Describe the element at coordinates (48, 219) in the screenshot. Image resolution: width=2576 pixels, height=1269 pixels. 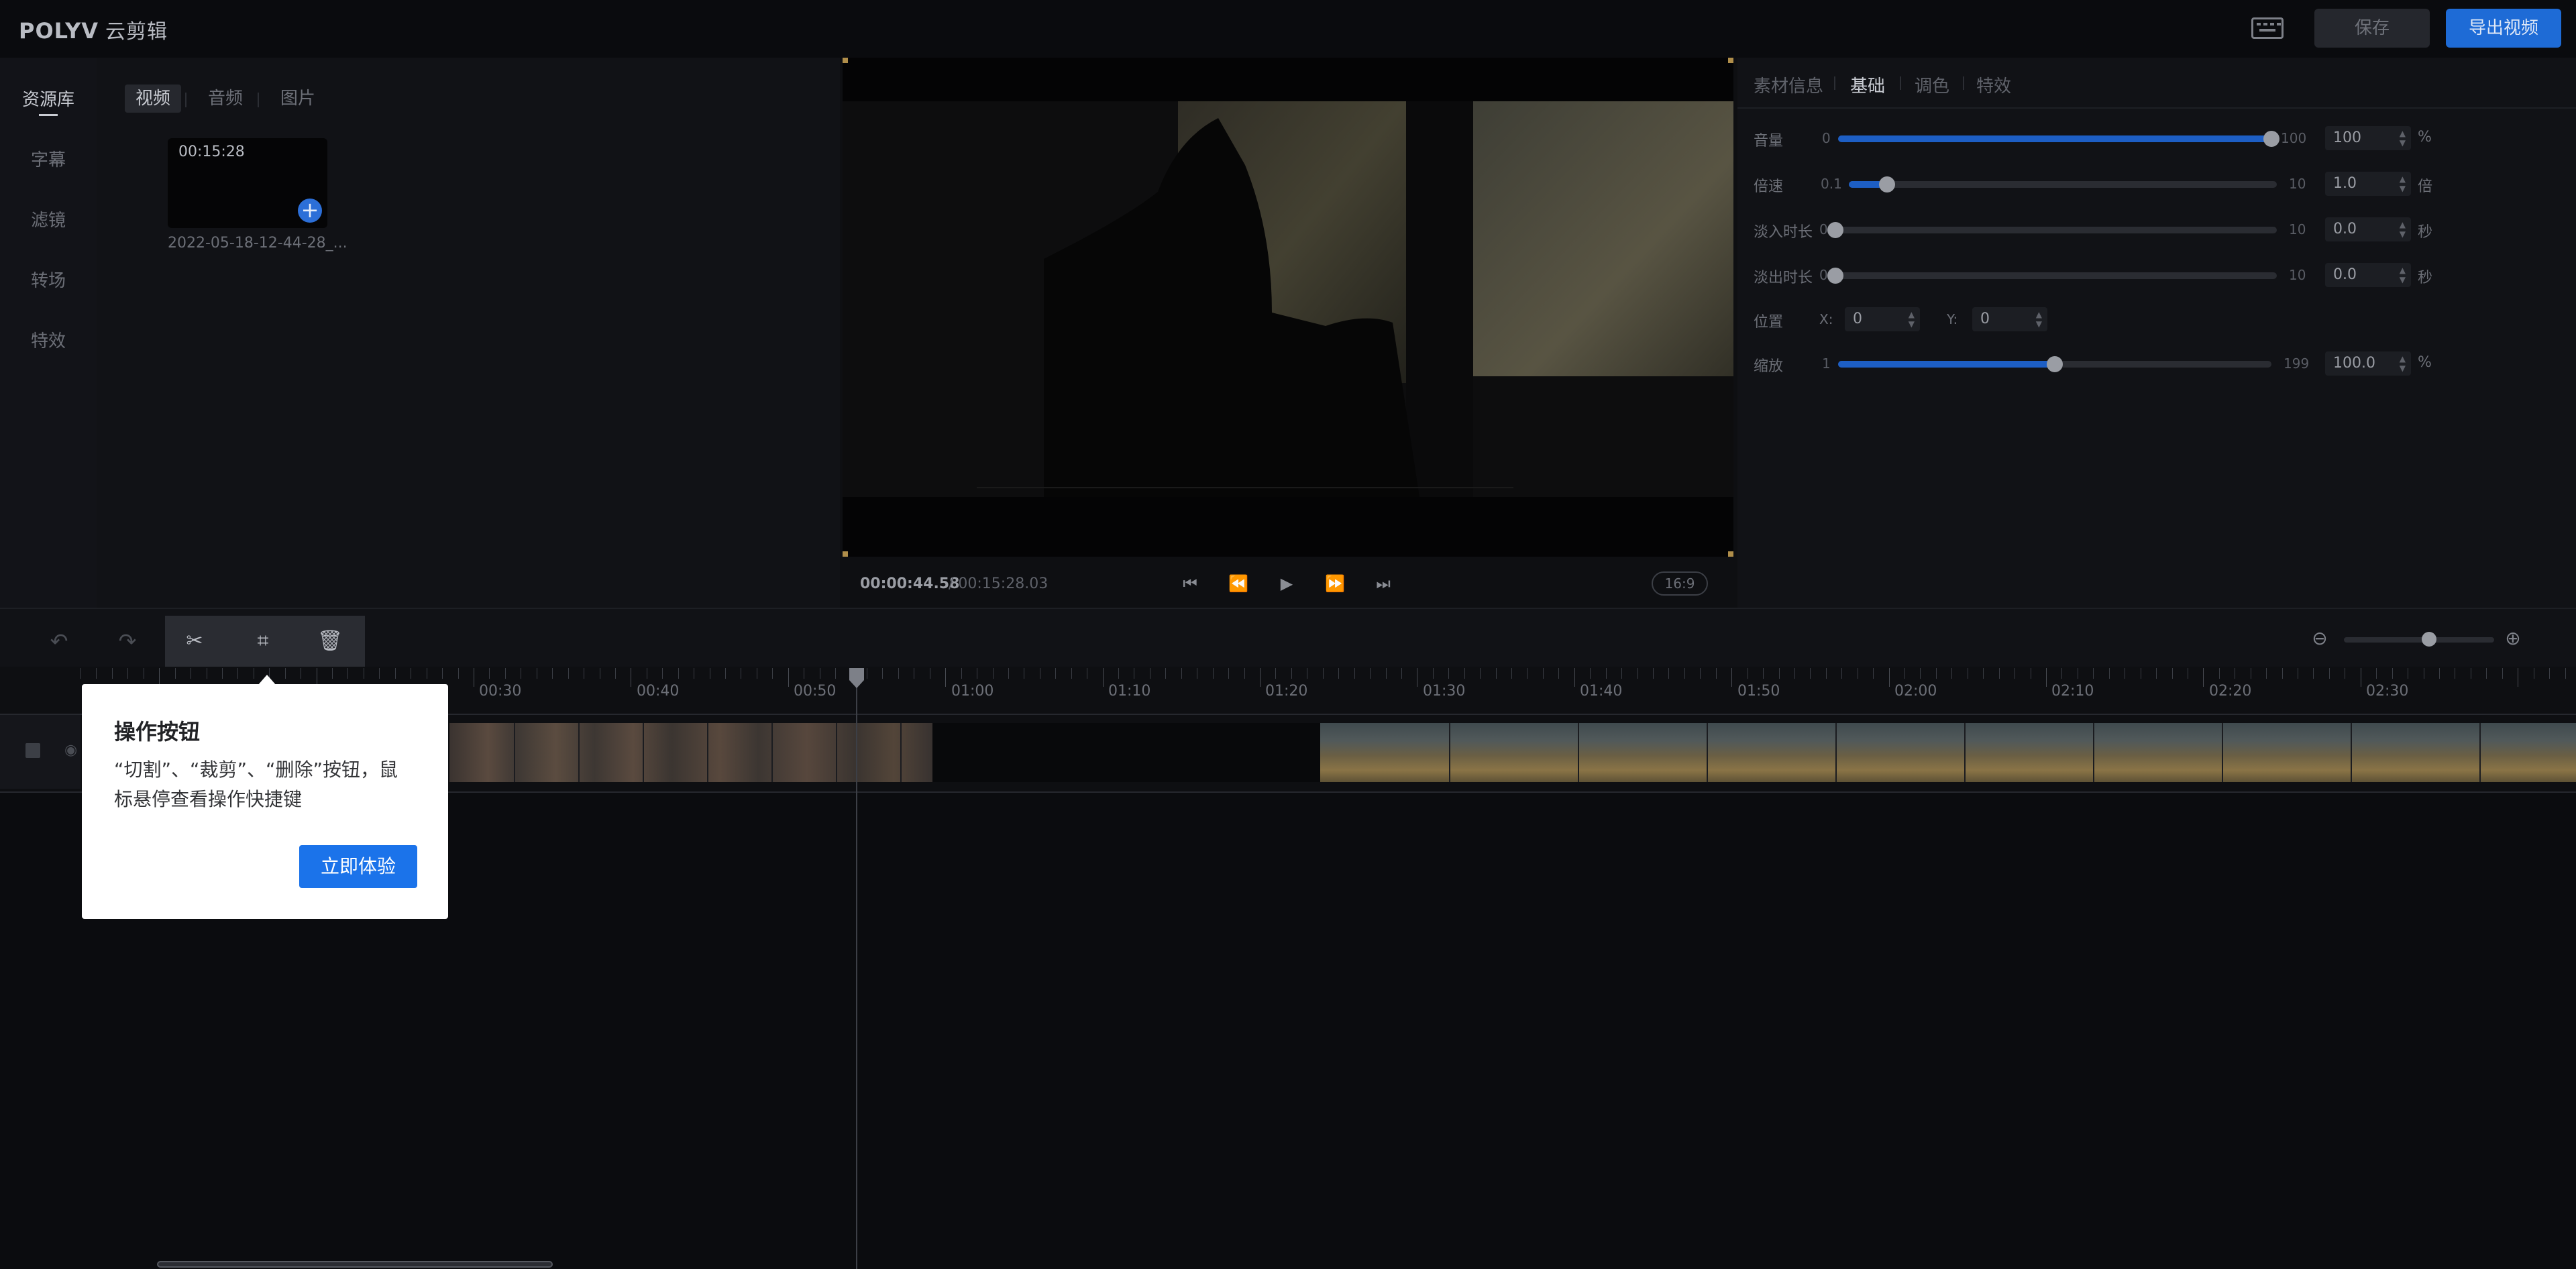
I see `rail-item-filters: 滤镜` at that location.